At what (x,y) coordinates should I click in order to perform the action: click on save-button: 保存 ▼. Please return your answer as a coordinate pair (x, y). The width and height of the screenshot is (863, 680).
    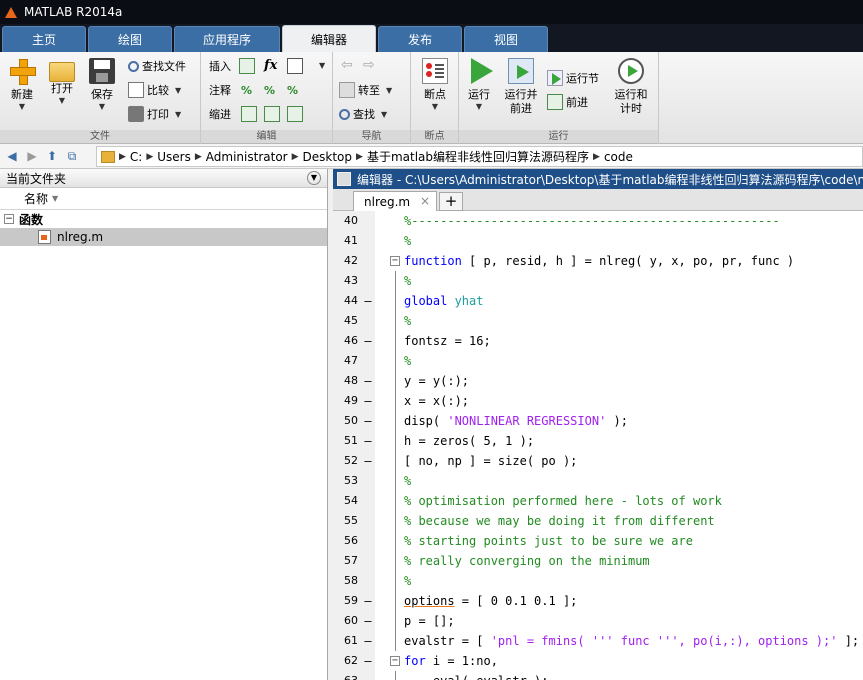
    Looking at the image, I should click on (102, 84).